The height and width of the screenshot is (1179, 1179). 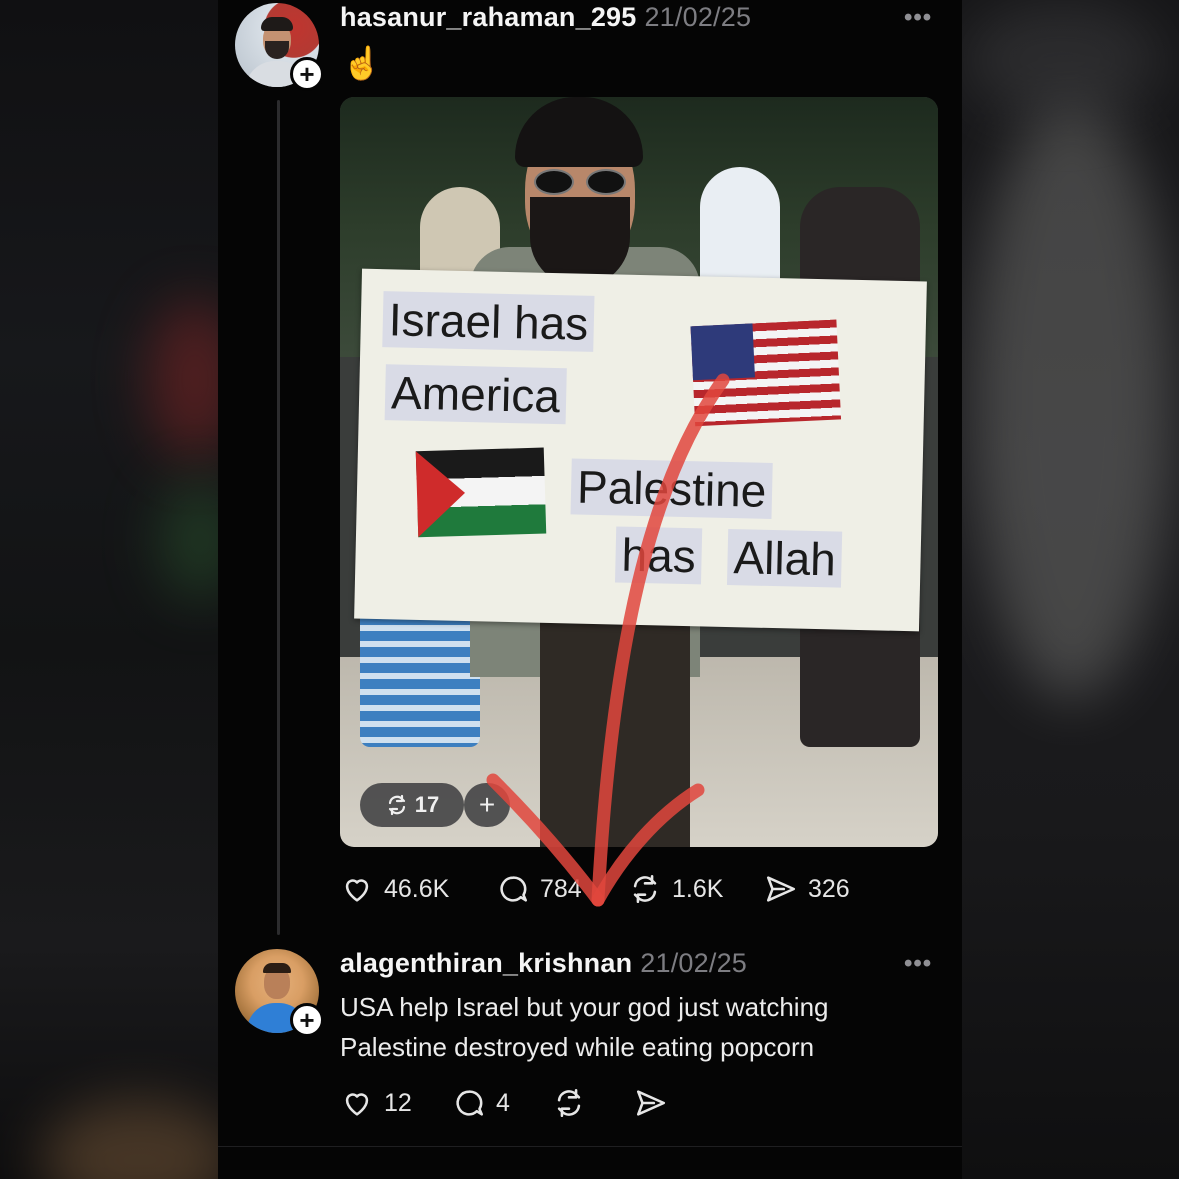 I want to click on reply-count: 784, so click(x=561, y=888).